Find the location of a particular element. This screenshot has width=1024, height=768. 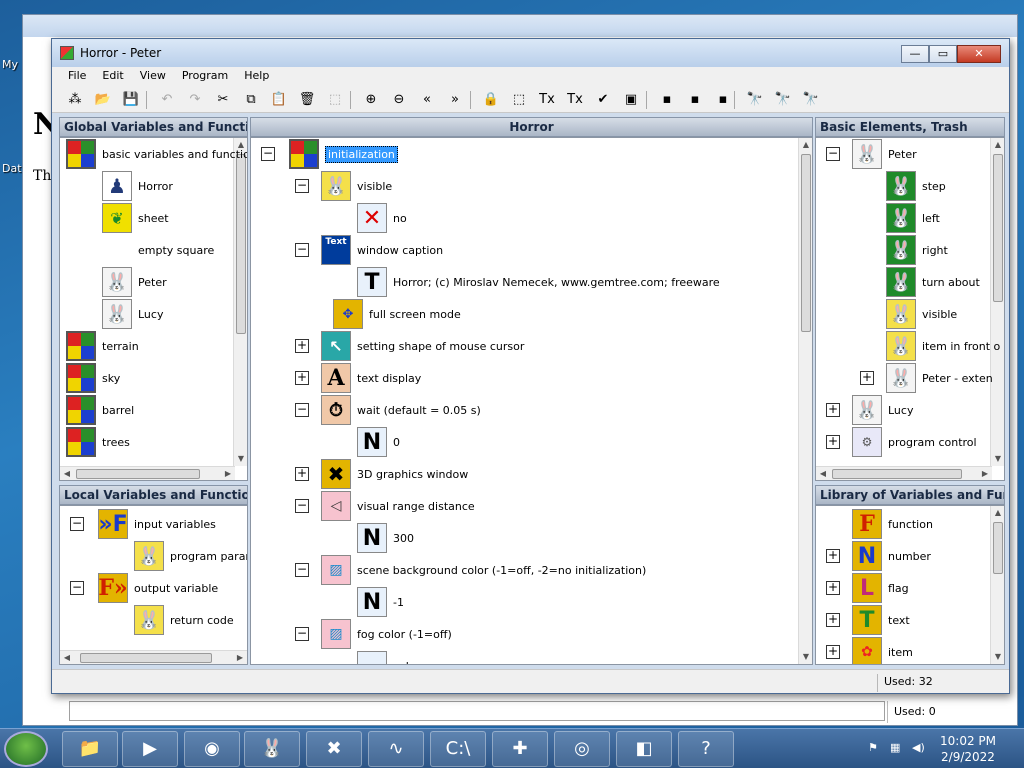

window-titlebar: Horror - Peter is located at coordinates (530, 53).